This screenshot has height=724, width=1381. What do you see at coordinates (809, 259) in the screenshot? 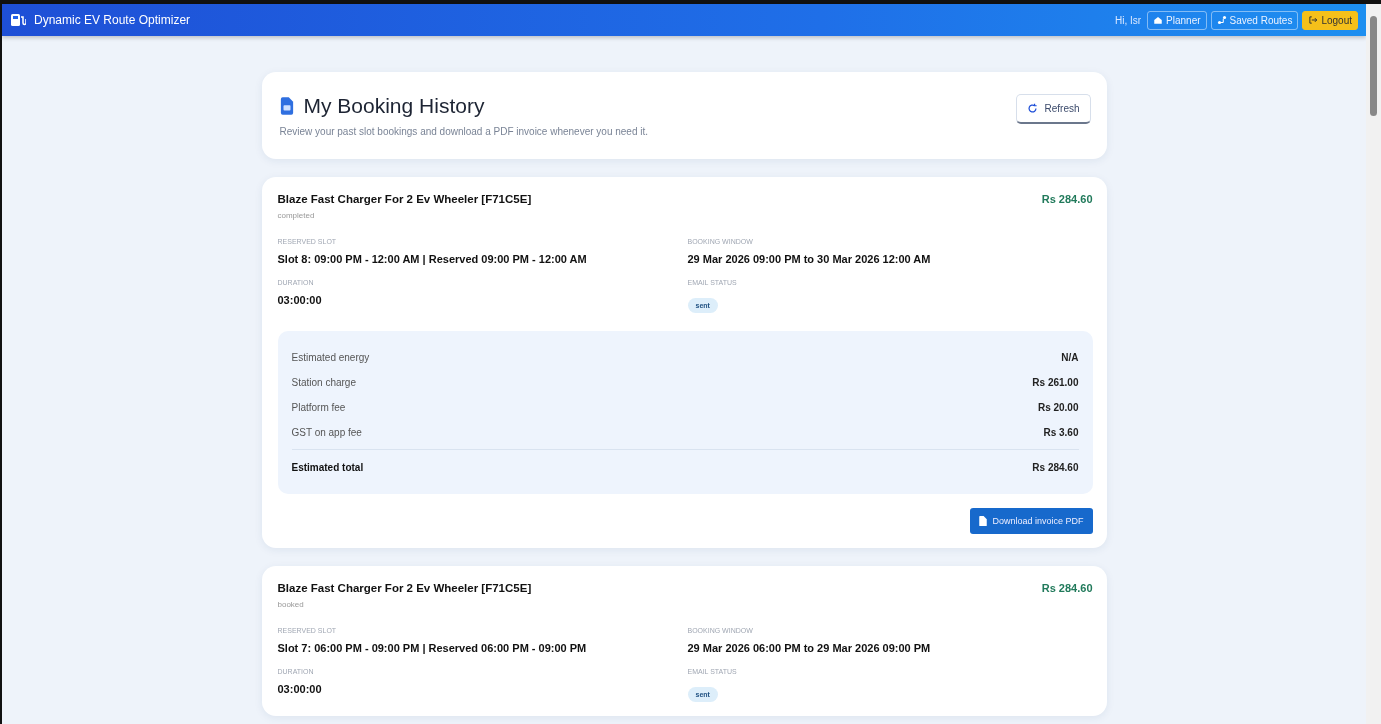
I see `field-value: 29 Mar 2026 09:00 PM to 30 Mar 2026 12:00 AM` at bounding box center [809, 259].